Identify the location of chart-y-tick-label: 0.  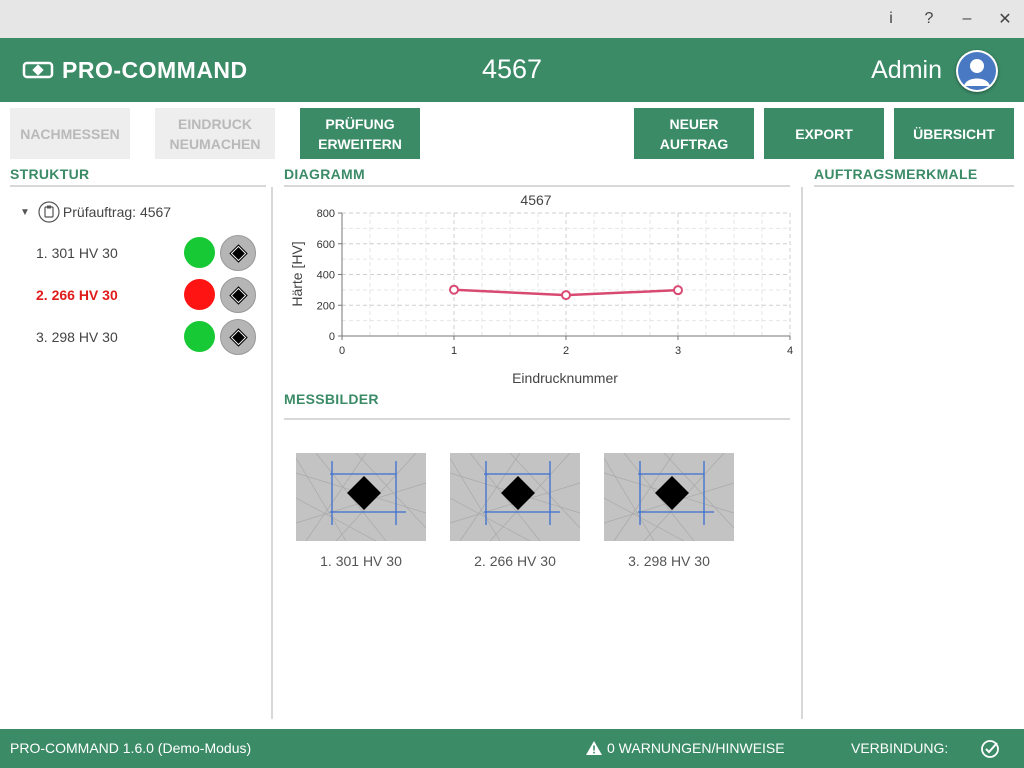
(332, 337).